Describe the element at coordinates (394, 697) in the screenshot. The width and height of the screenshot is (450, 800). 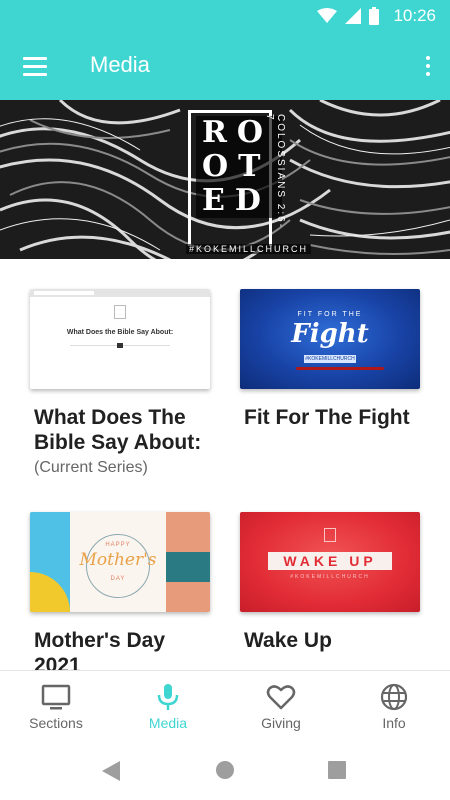
I see `globe-icon` at that location.